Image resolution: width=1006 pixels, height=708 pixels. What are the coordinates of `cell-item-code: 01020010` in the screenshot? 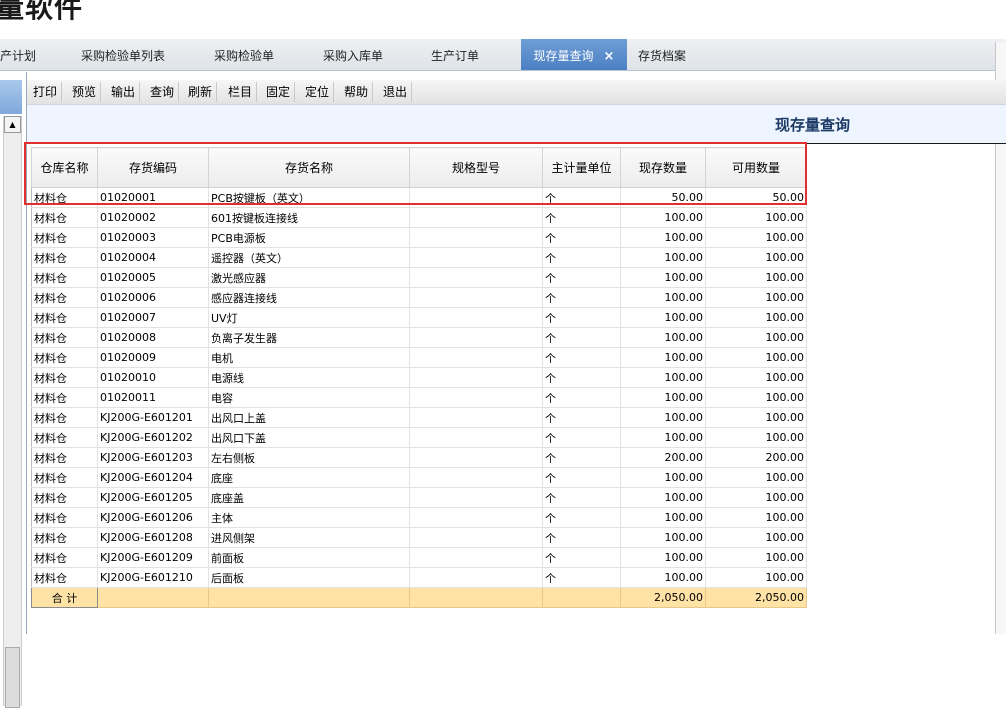 It's located at (153, 377).